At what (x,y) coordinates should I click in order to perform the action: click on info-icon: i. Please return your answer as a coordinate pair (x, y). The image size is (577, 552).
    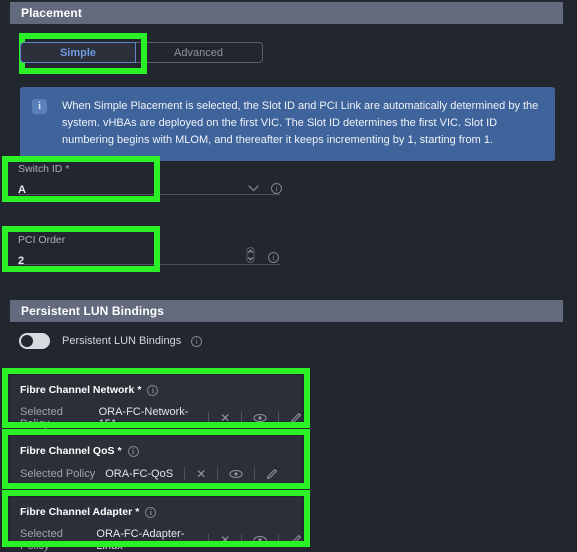
    Looking at the image, I should click on (39, 106).